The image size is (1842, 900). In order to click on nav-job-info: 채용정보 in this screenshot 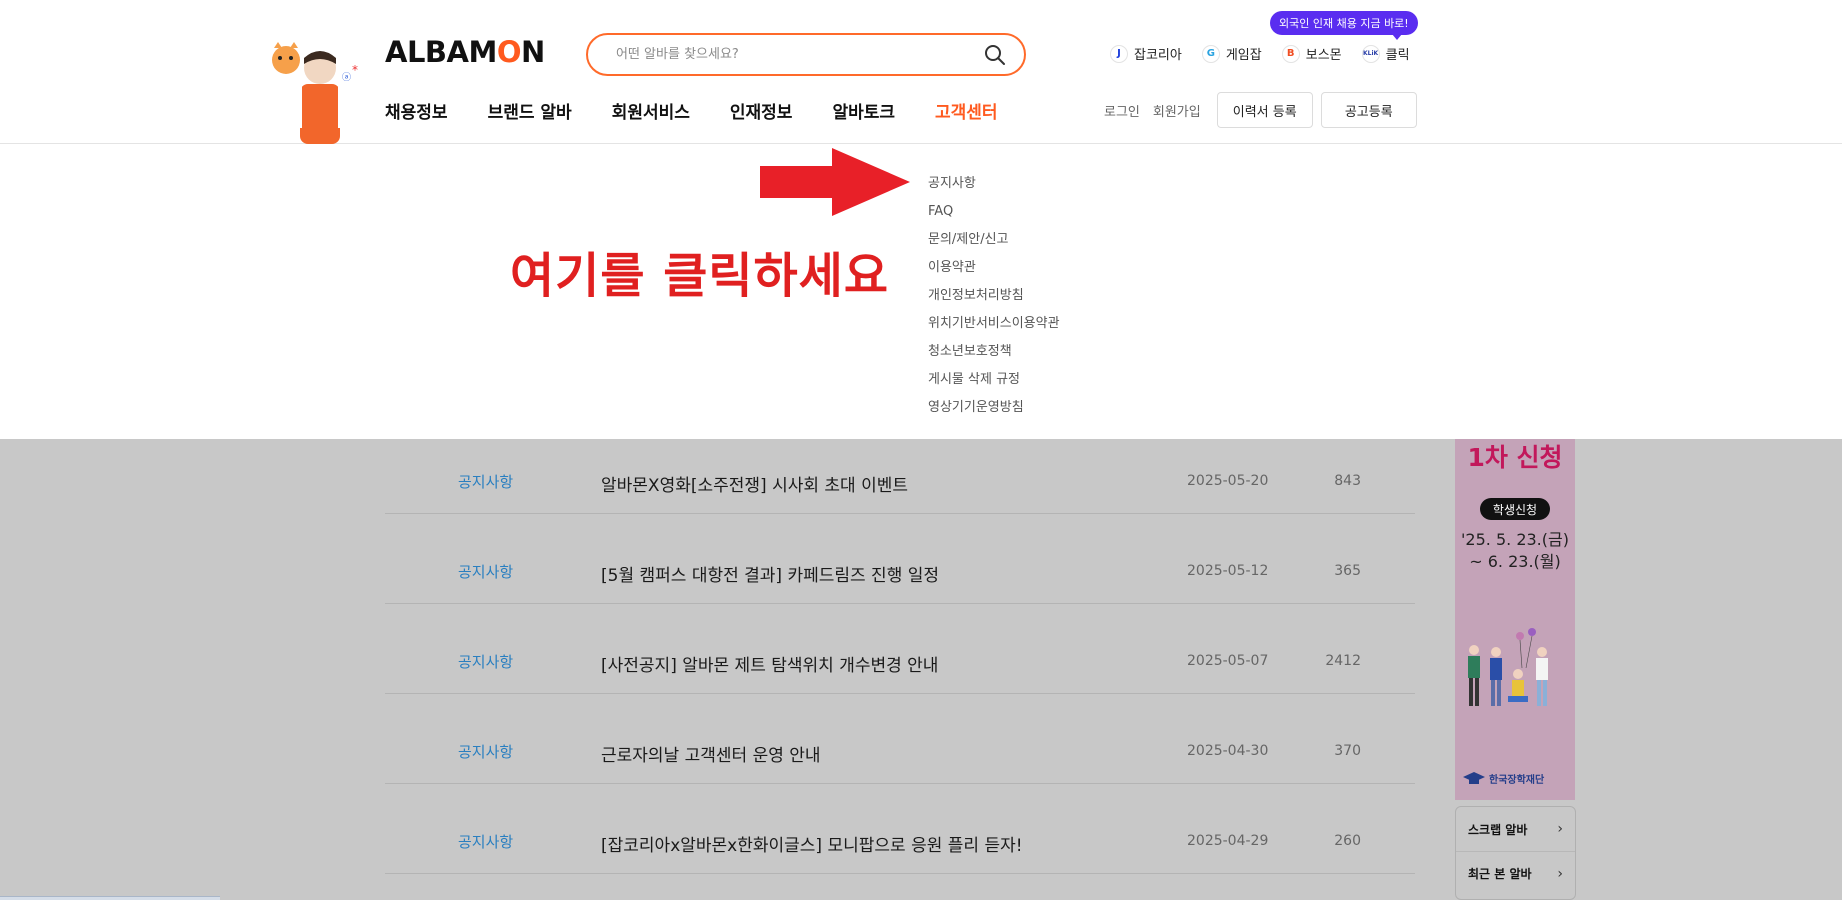, I will do `click(416, 110)`.